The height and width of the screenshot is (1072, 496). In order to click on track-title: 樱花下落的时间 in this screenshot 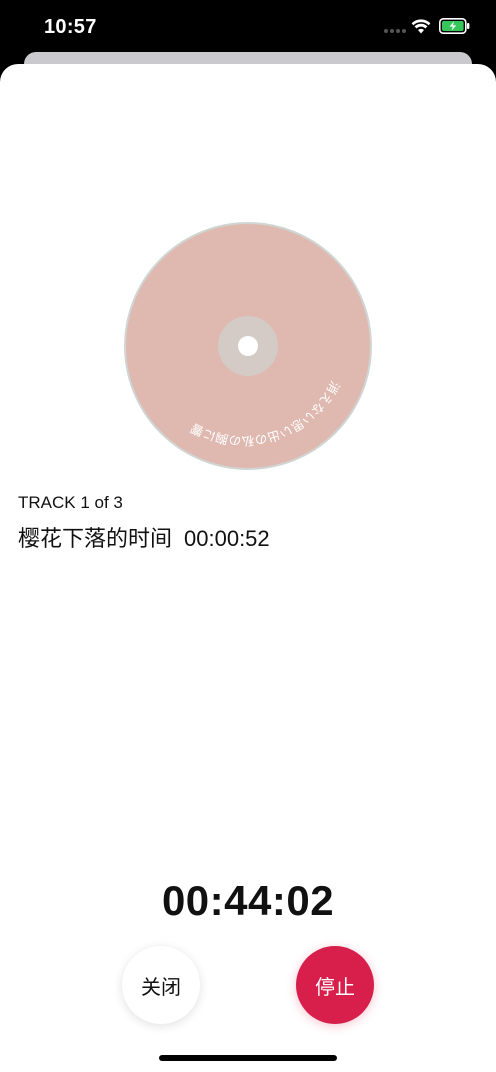, I will do `click(95, 538)`.